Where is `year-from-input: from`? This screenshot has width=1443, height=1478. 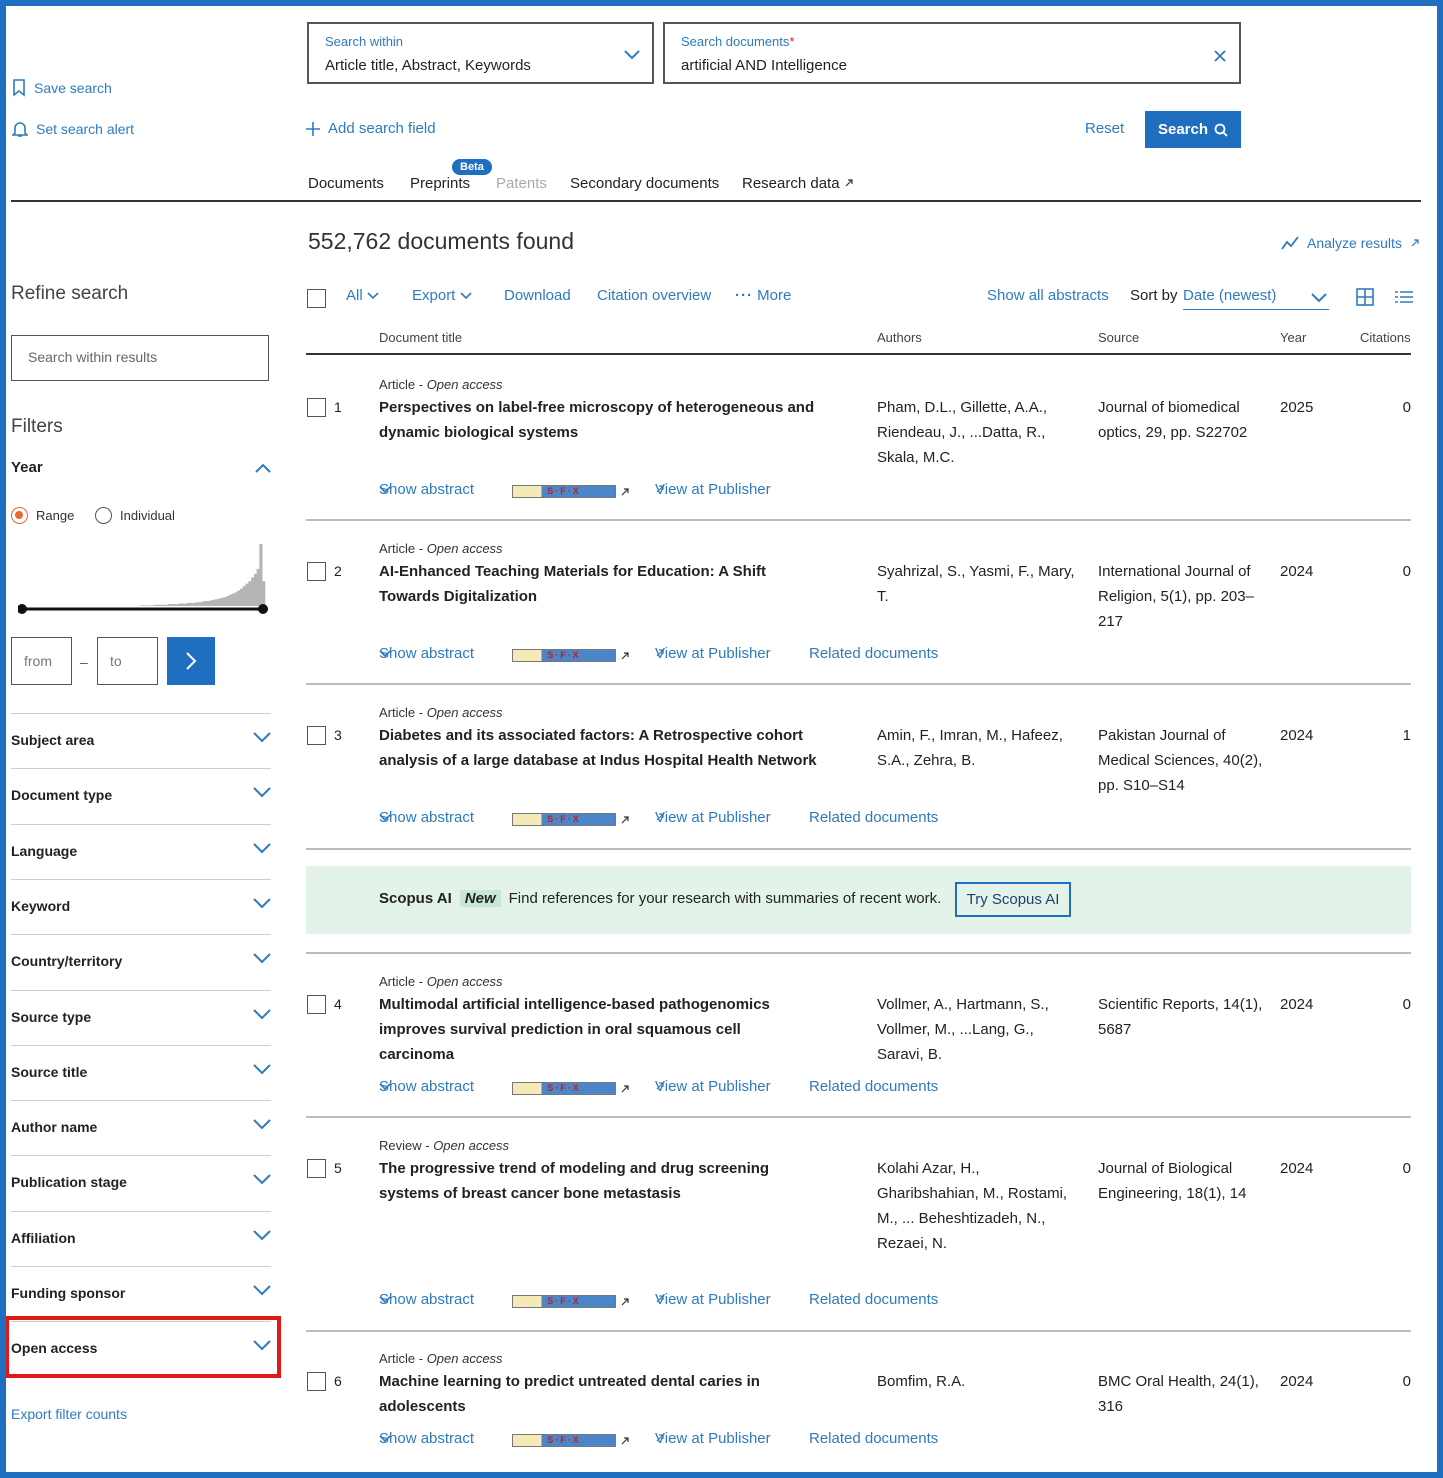
year-from-input: from is located at coordinates (41, 661).